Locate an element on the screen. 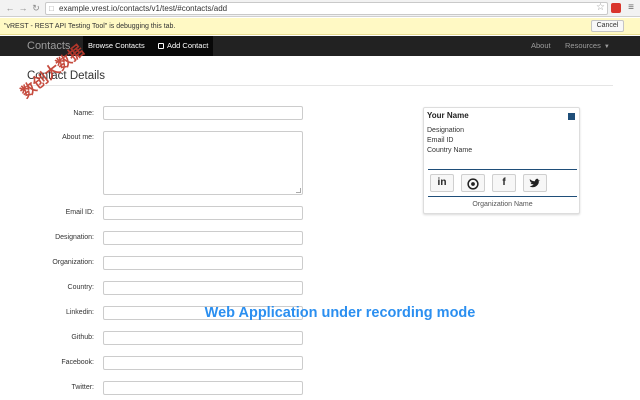 This screenshot has width=640, height=400. card-name: Your Name is located at coordinates (448, 115).